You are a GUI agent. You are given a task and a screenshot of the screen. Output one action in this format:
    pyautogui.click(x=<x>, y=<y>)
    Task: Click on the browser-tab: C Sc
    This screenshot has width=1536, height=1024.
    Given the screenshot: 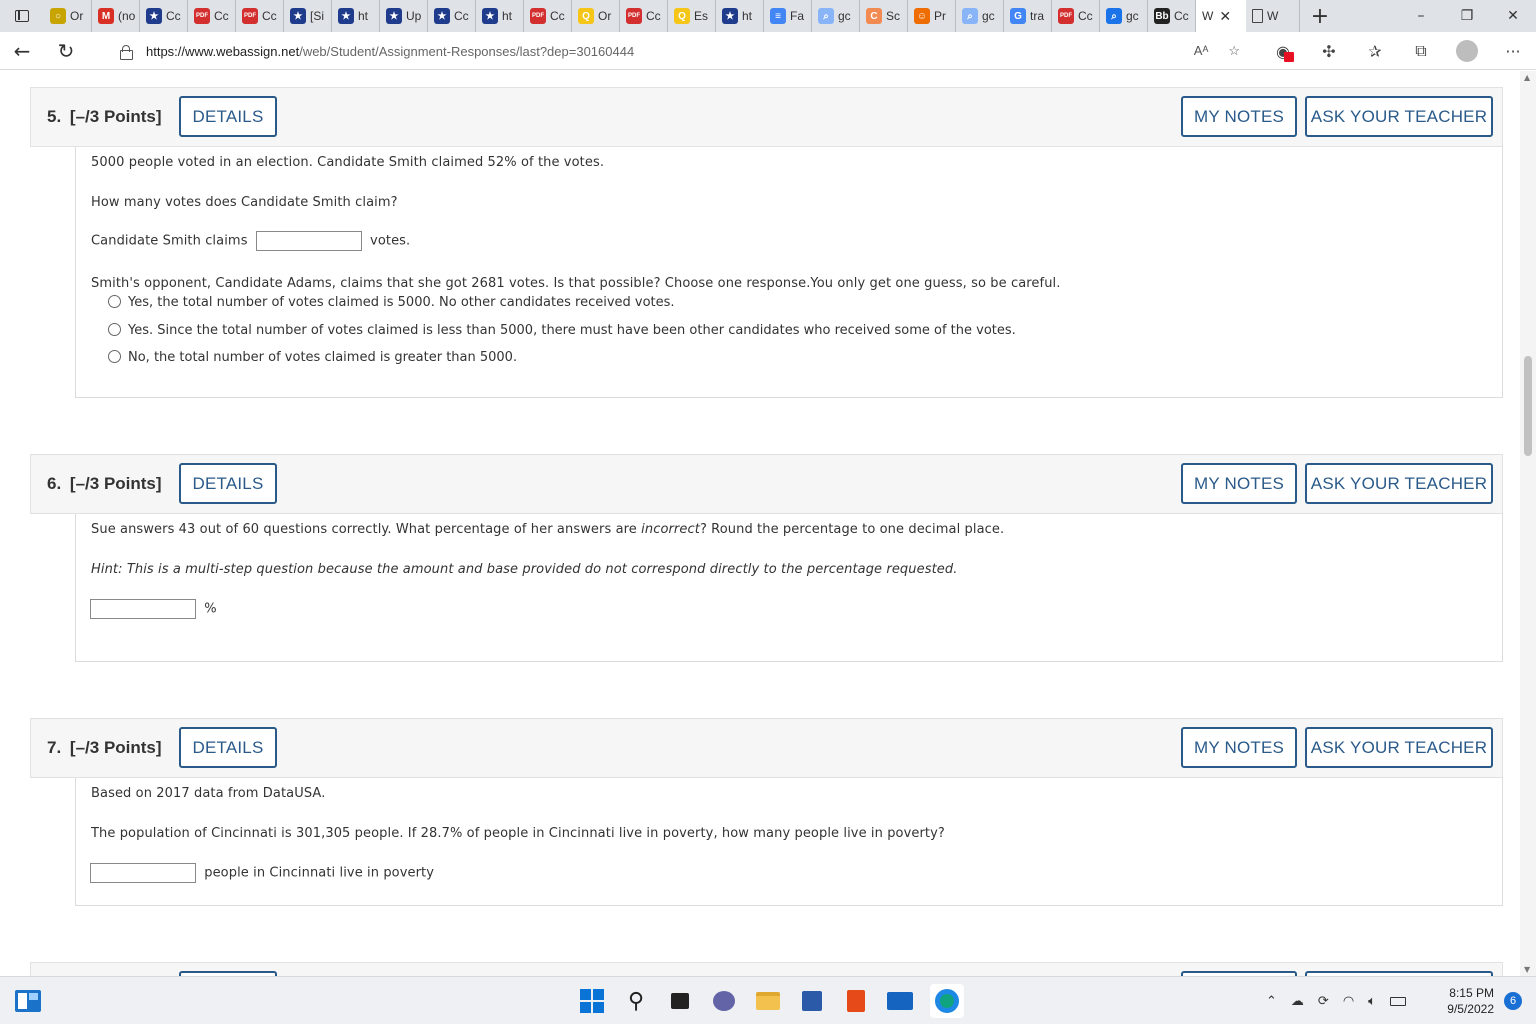 What is the action you would take?
    pyautogui.click(x=884, y=16)
    